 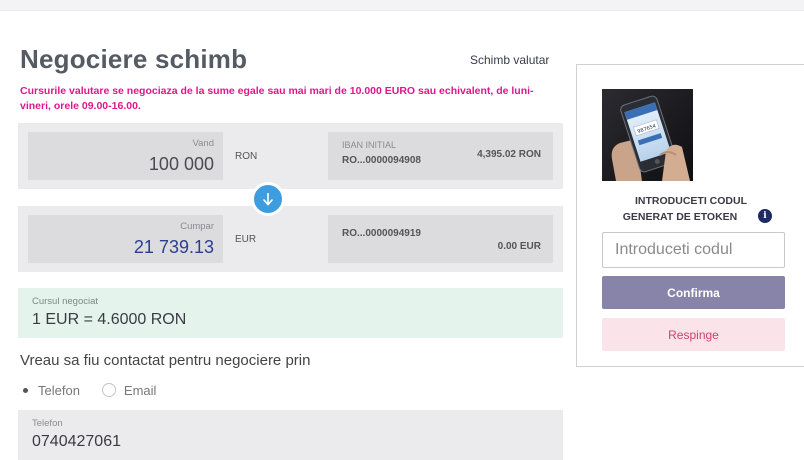 What do you see at coordinates (125, 239) in the screenshot?
I see `buy-amount-field: Cumpar 21 739.13` at bounding box center [125, 239].